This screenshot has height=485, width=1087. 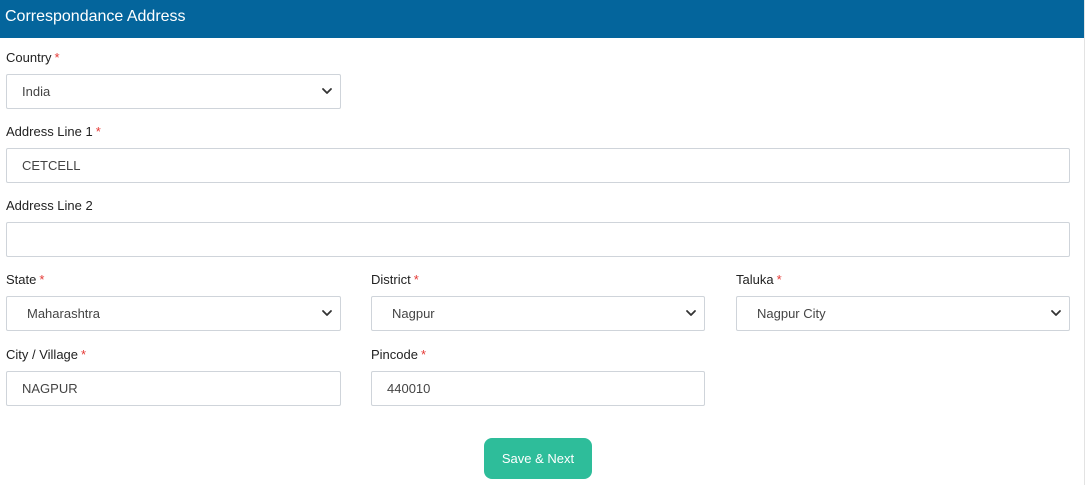 What do you see at coordinates (391, 279) in the screenshot?
I see `district-label-text: District` at bounding box center [391, 279].